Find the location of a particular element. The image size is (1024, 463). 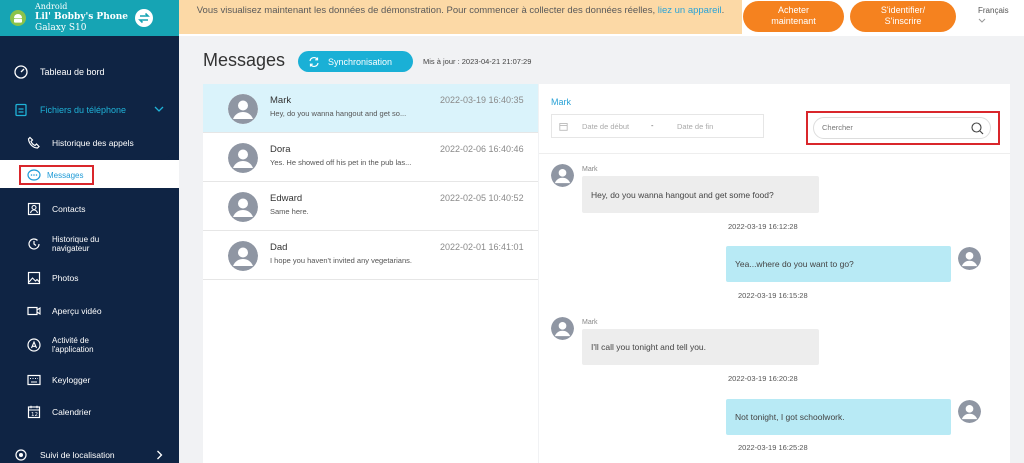

history-icon is located at coordinates (34, 244).